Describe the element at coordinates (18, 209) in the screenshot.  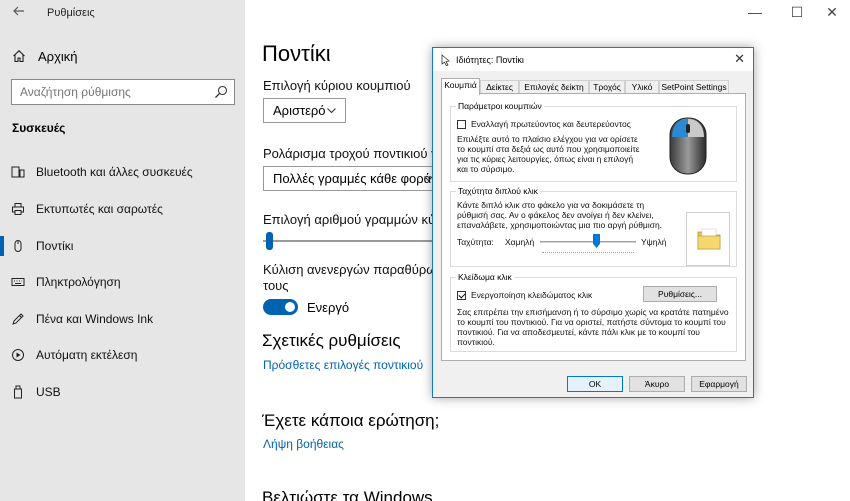
I see `printer-icon` at that location.